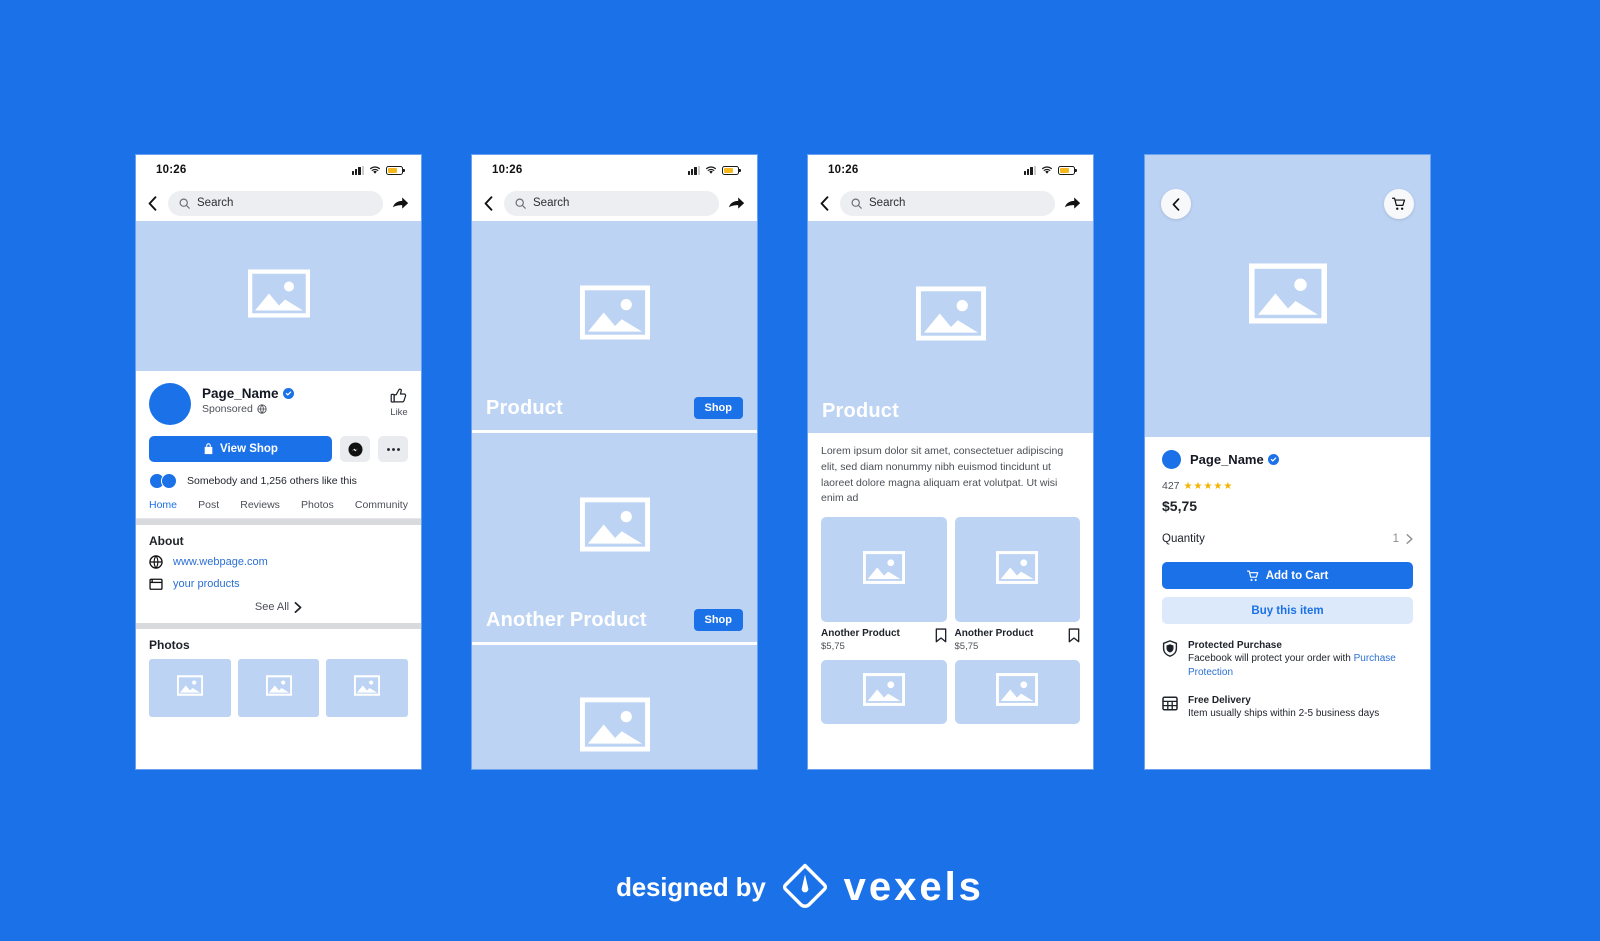 This screenshot has height=941, width=1600. What do you see at coordinates (240, 449) in the screenshot?
I see `view-shop-button: View Shop` at bounding box center [240, 449].